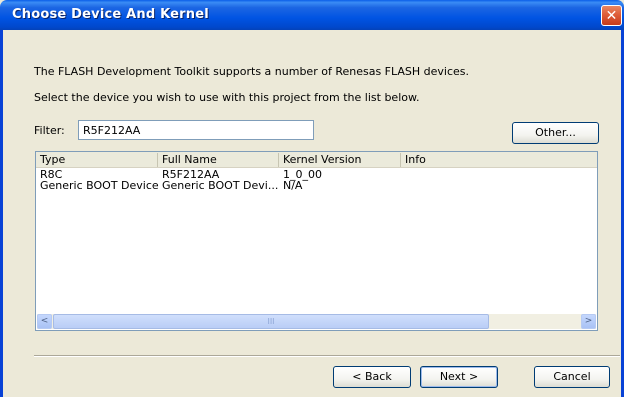  Describe the element at coordinates (271, 321) in the screenshot. I see `scrollbar-thumb: III` at that location.